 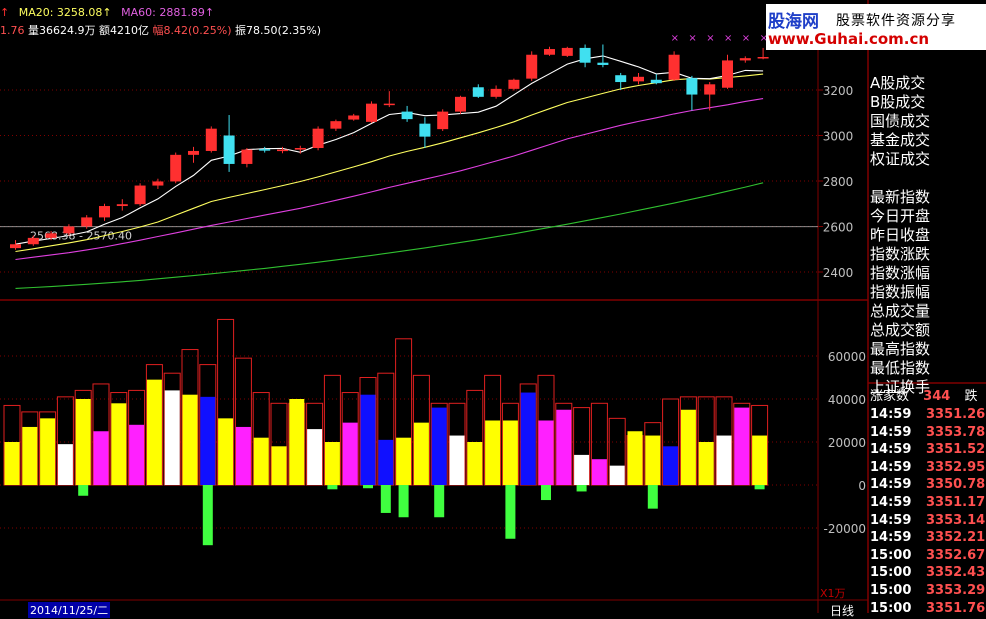 I want to click on volume-axis-label: 0, so click(x=862, y=486).